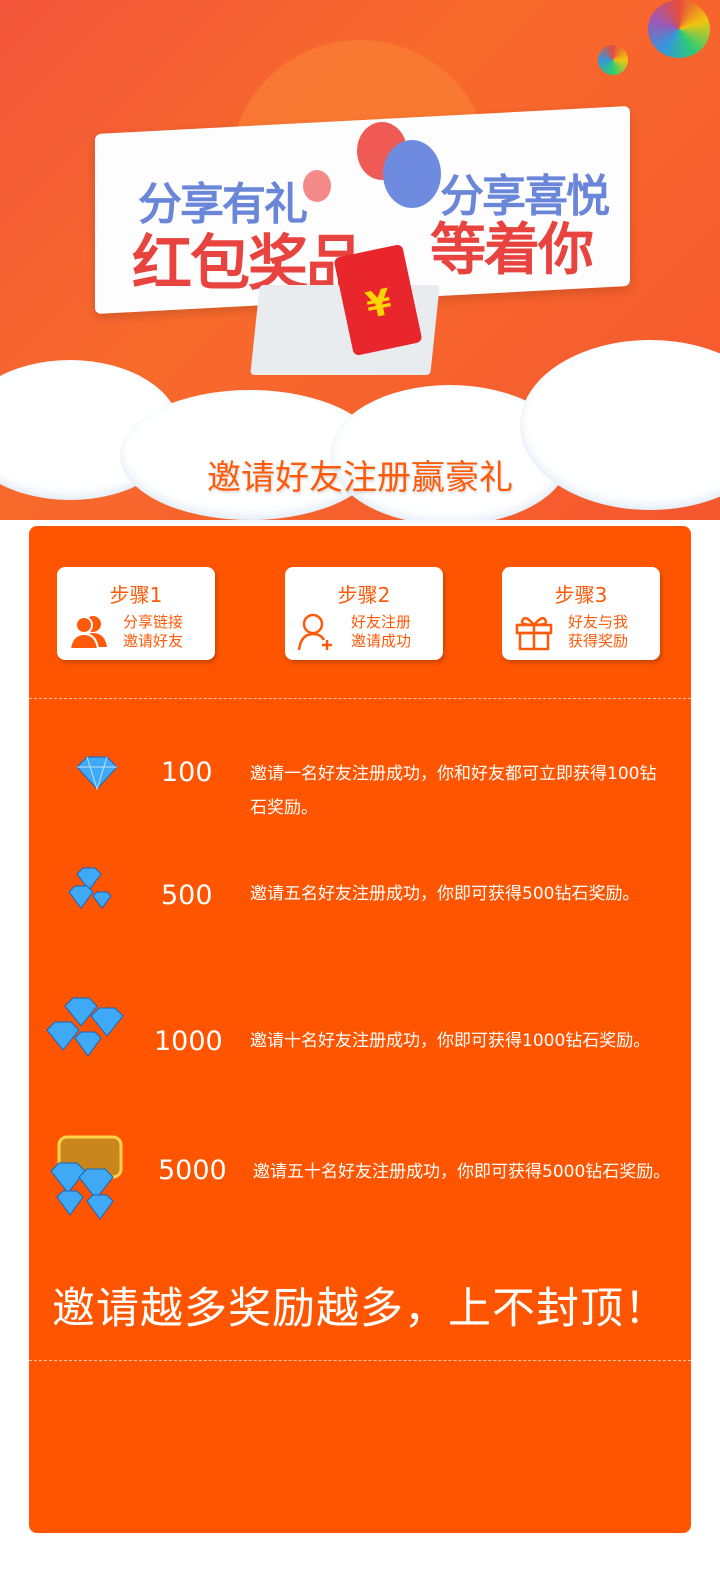  What do you see at coordinates (534, 633) in the screenshot?
I see `gift-icon` at bounding box center [534, 633].